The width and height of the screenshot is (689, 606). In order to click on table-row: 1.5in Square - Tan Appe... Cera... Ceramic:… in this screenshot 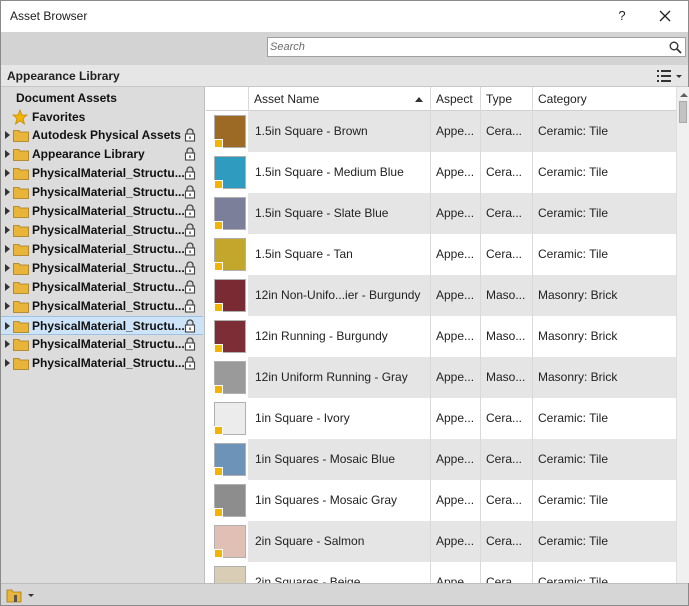, I will do `click(441, 254)`.